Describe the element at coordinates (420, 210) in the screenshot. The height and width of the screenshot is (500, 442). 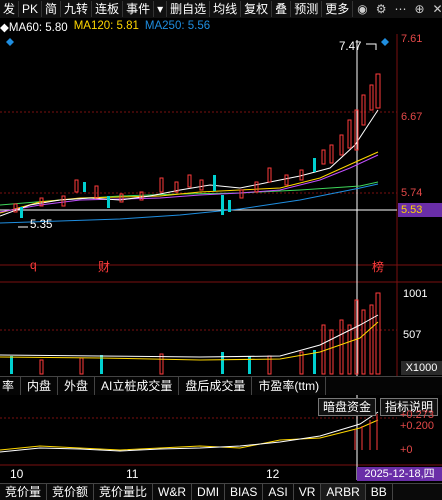
I see `current-price-tag: 5.53` at that location.